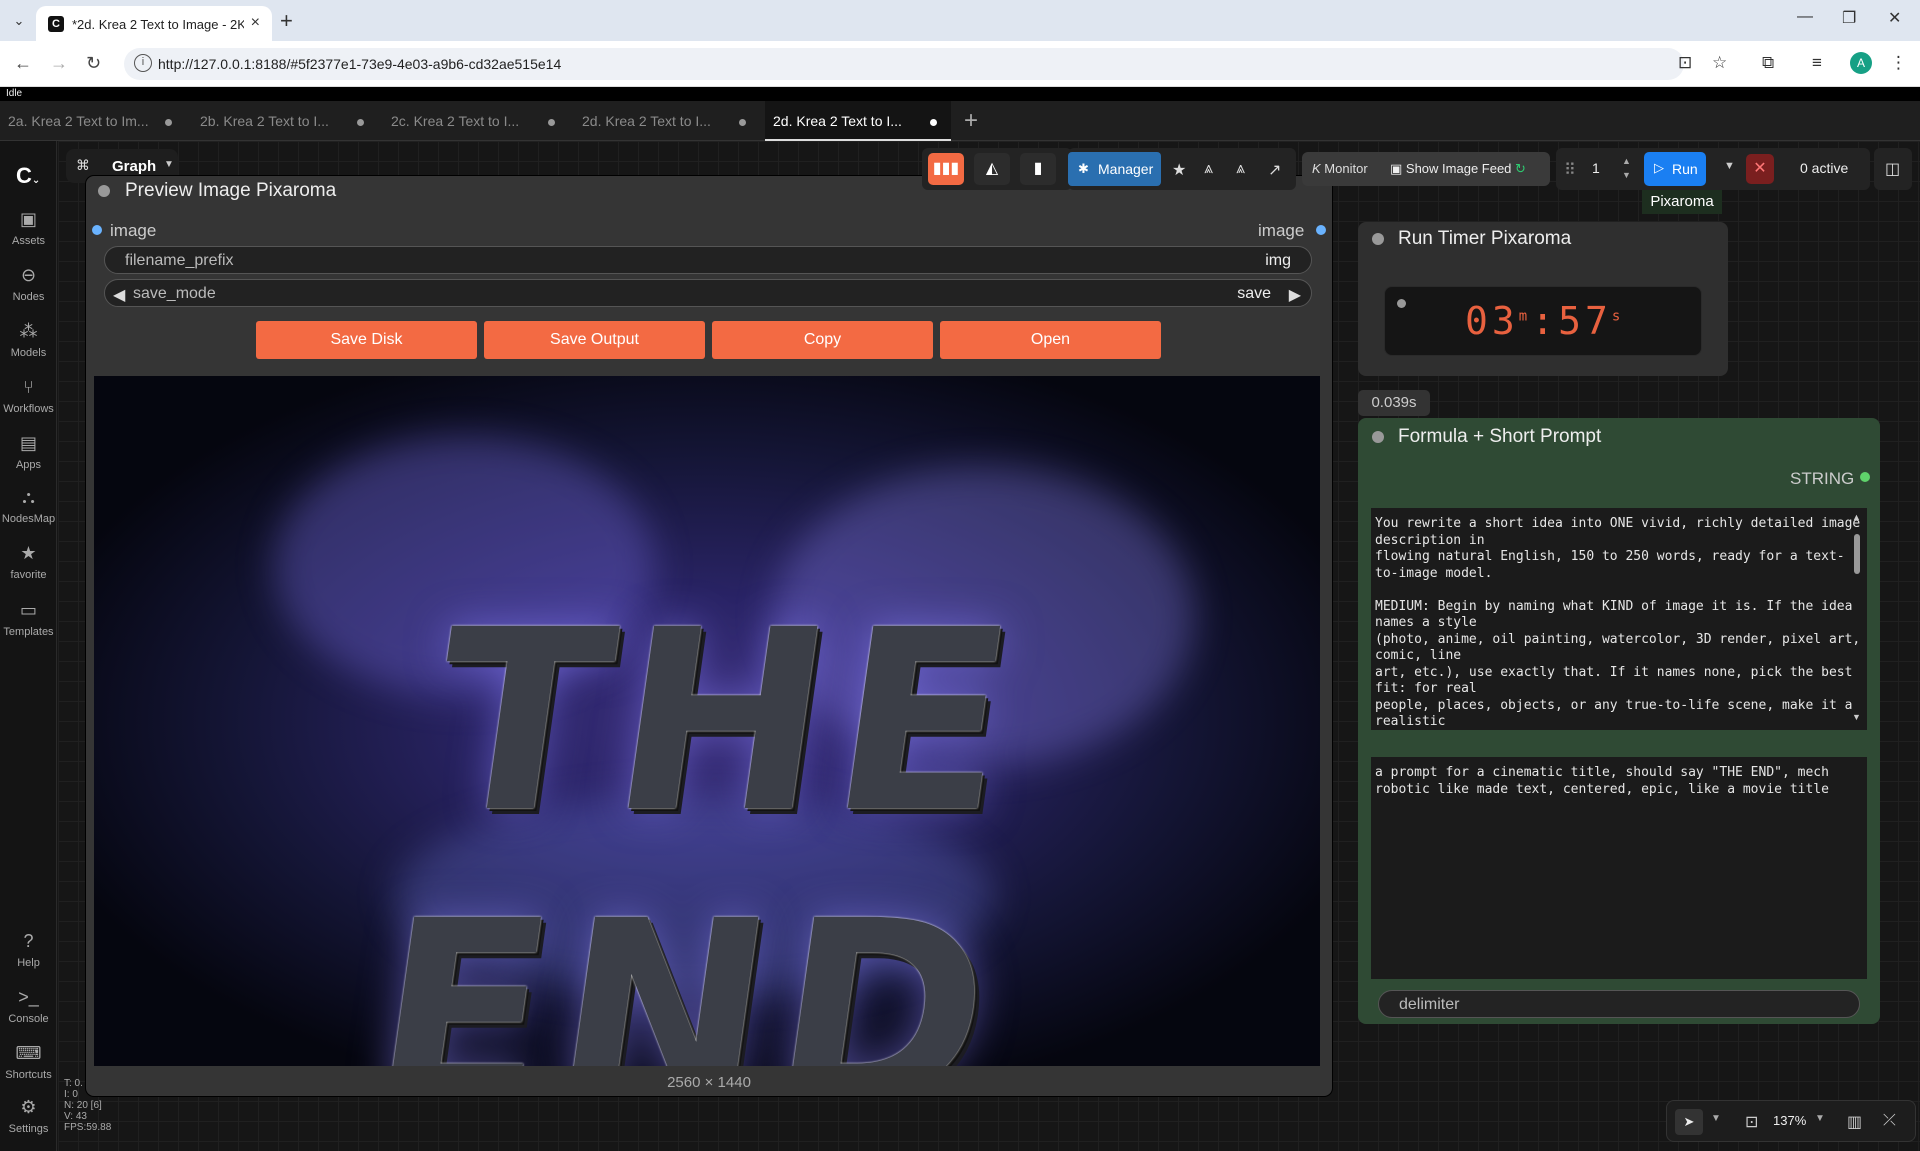  I want to click on scroll-thumb, so click(1857, 554).